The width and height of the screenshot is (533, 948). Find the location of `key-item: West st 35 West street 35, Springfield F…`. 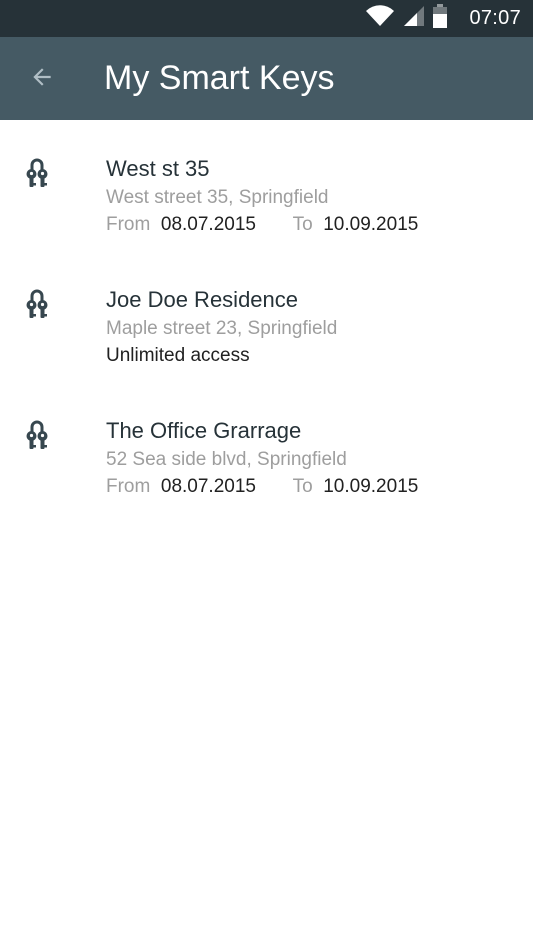

key-item: West st 35 West street 35, Springfield F… is located at coordinates (266, 185).